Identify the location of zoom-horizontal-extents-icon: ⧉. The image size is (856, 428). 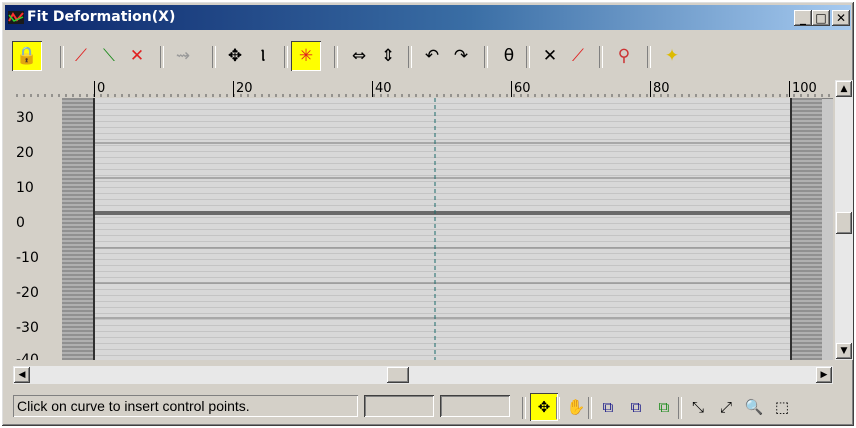
(636, 407).